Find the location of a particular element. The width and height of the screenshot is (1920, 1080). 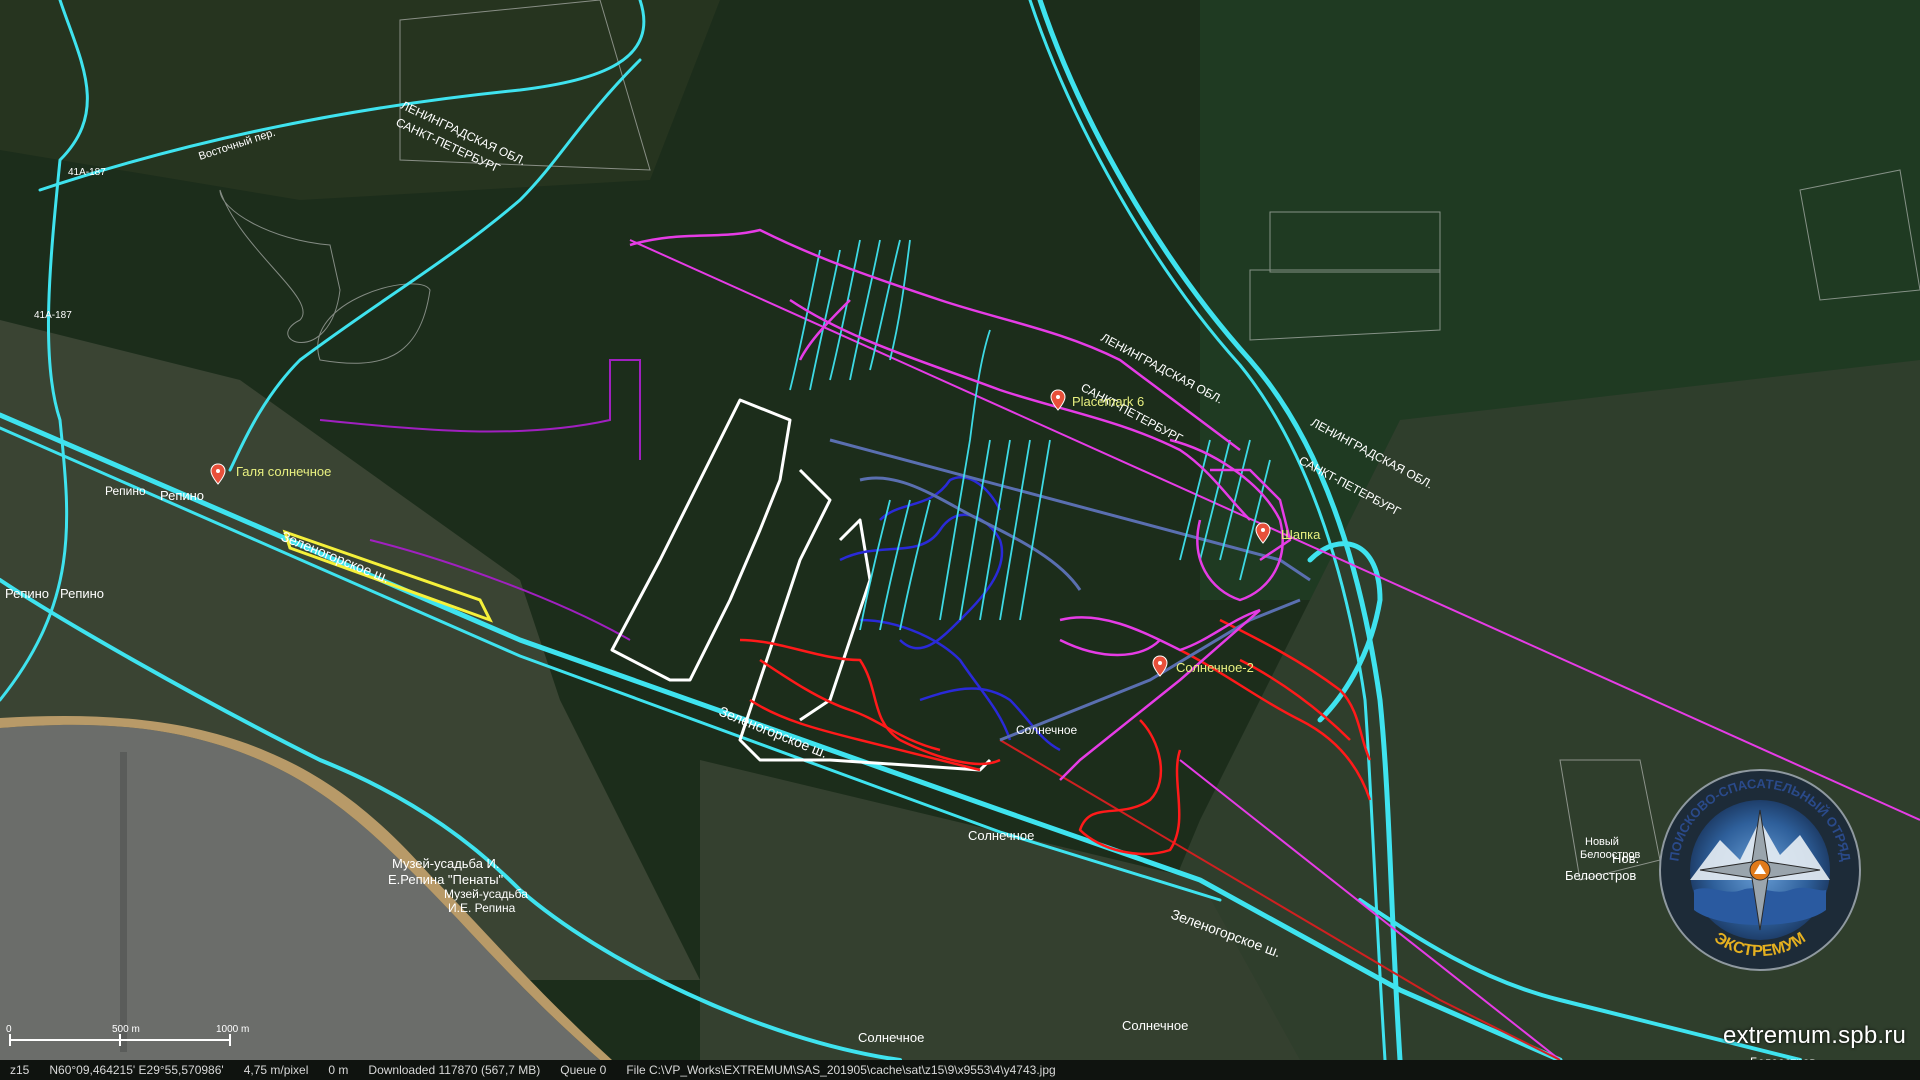

label-repino-4: Репино is located at coordinates (82, 593).